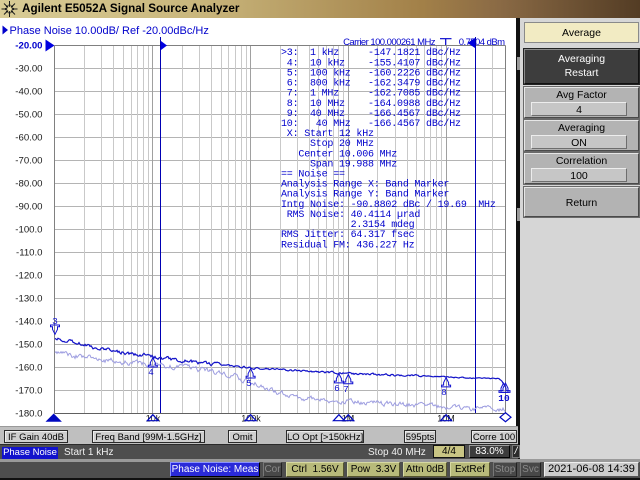  Describe the element at coordinates (28, 344) in the screenshot. I see `svg-text: -150.0` at that location.